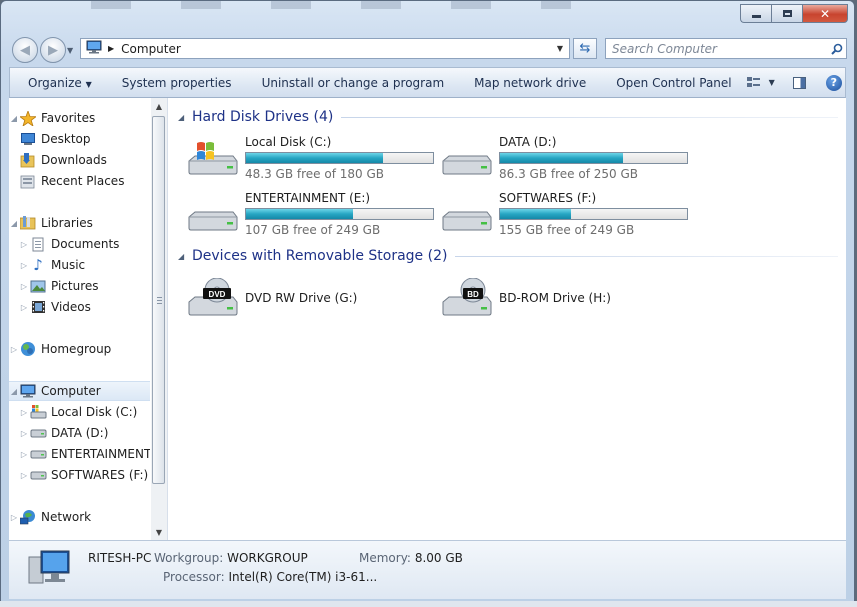 The image size is (857, 607). I want to click on libraries-icon, so click(28, 223).